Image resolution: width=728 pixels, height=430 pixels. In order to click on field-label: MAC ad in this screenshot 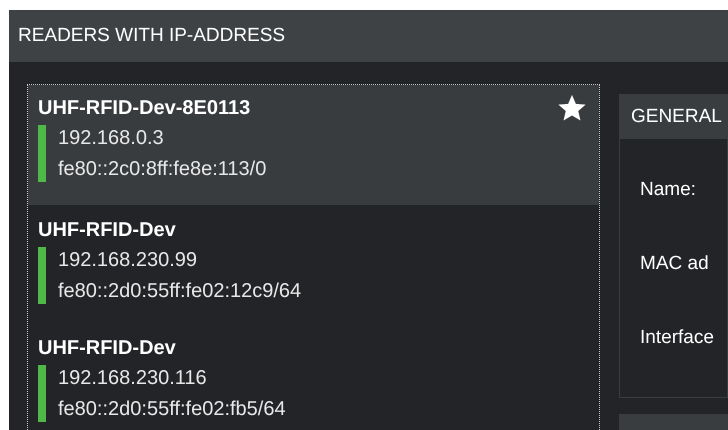, I will do `click(675, 264)`.